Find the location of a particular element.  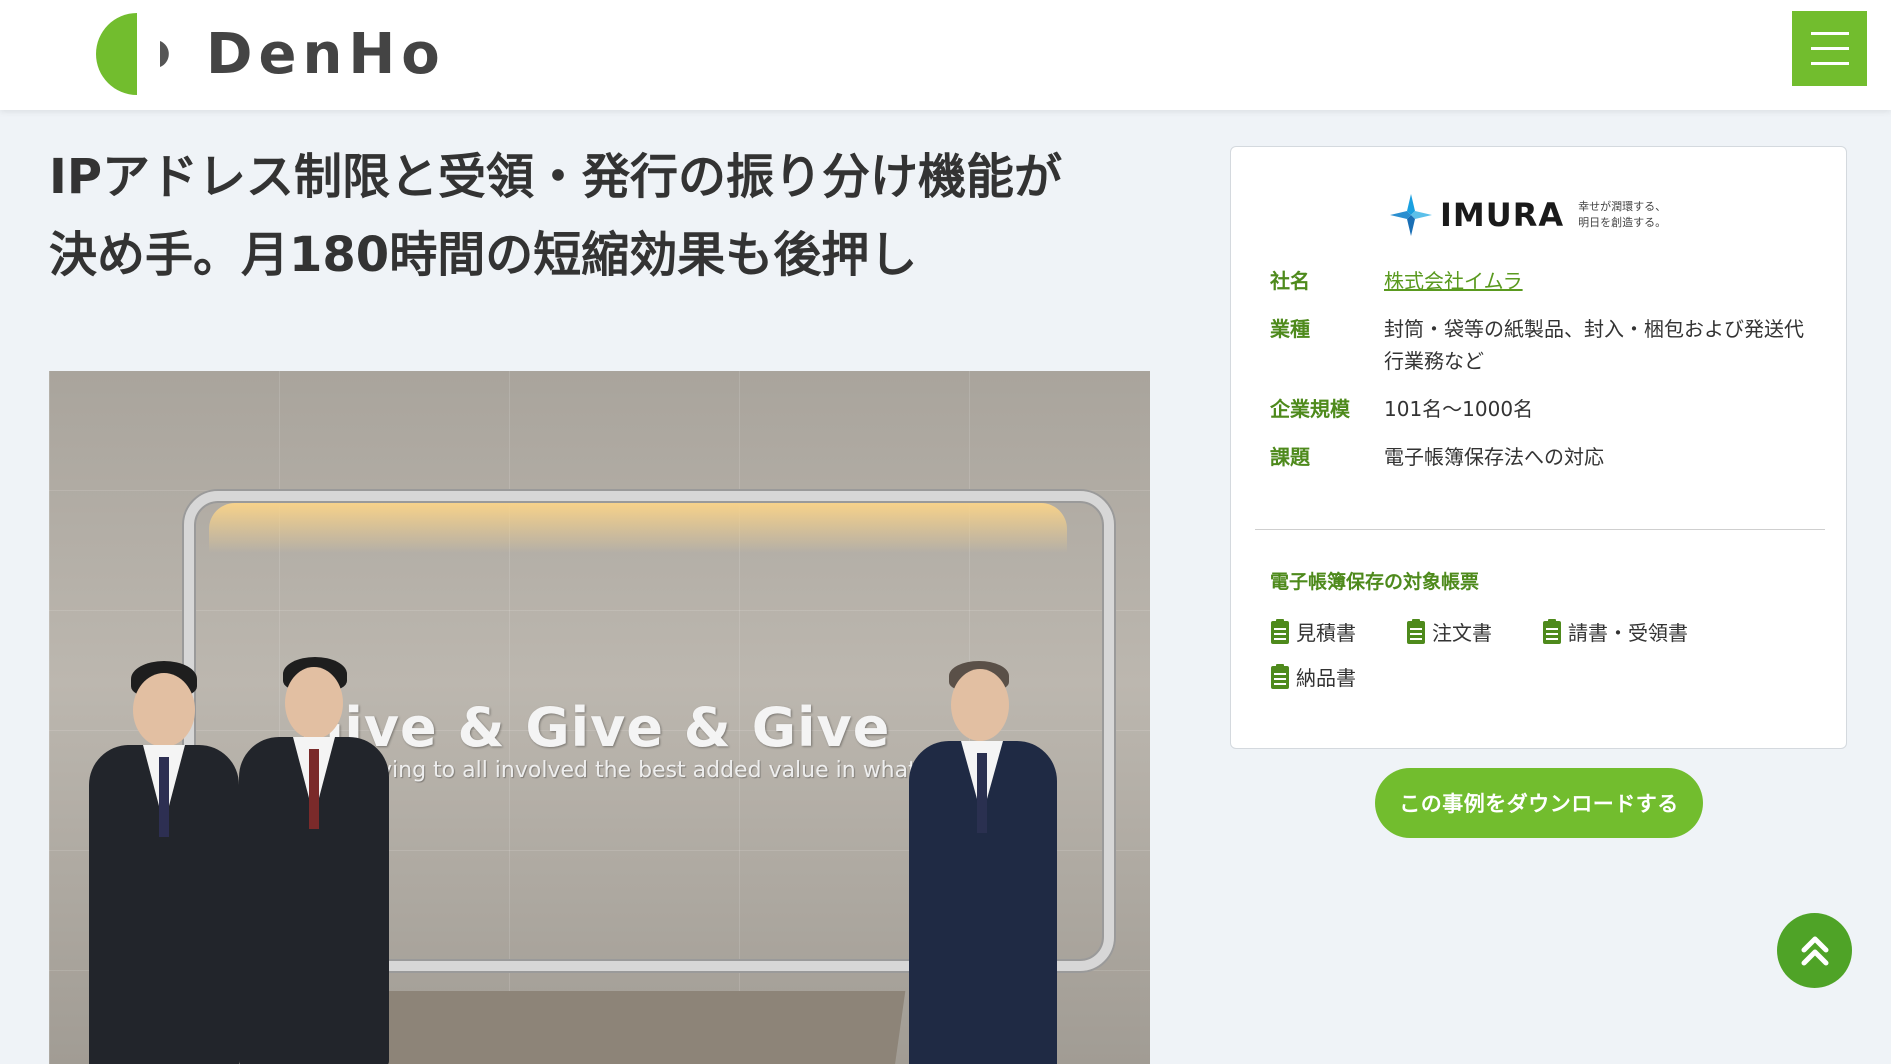

imura-brand-text: IMURA is located at coordinates (1502, 215).